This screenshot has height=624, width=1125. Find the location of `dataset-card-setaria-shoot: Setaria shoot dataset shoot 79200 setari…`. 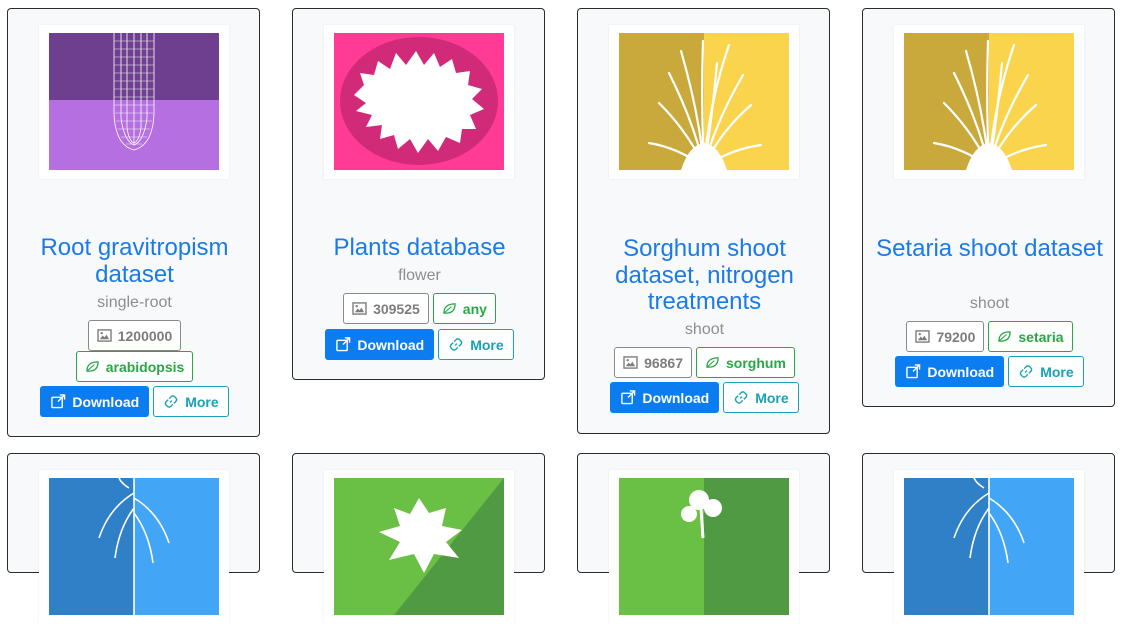

dataset-card-setaria-shoot: Setaria shoot dataset shoot 79200 setari… is located at coordinates (988, 207).